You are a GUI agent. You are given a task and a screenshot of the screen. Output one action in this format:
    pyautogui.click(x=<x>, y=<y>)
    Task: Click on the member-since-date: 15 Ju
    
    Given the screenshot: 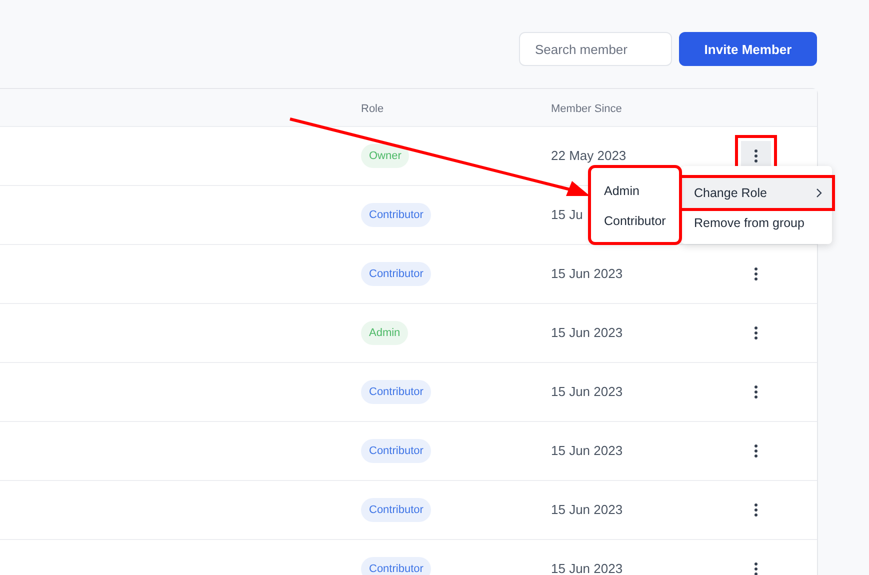 What is the action you would take?
    pyautogui.click(x=567, y=214)
    